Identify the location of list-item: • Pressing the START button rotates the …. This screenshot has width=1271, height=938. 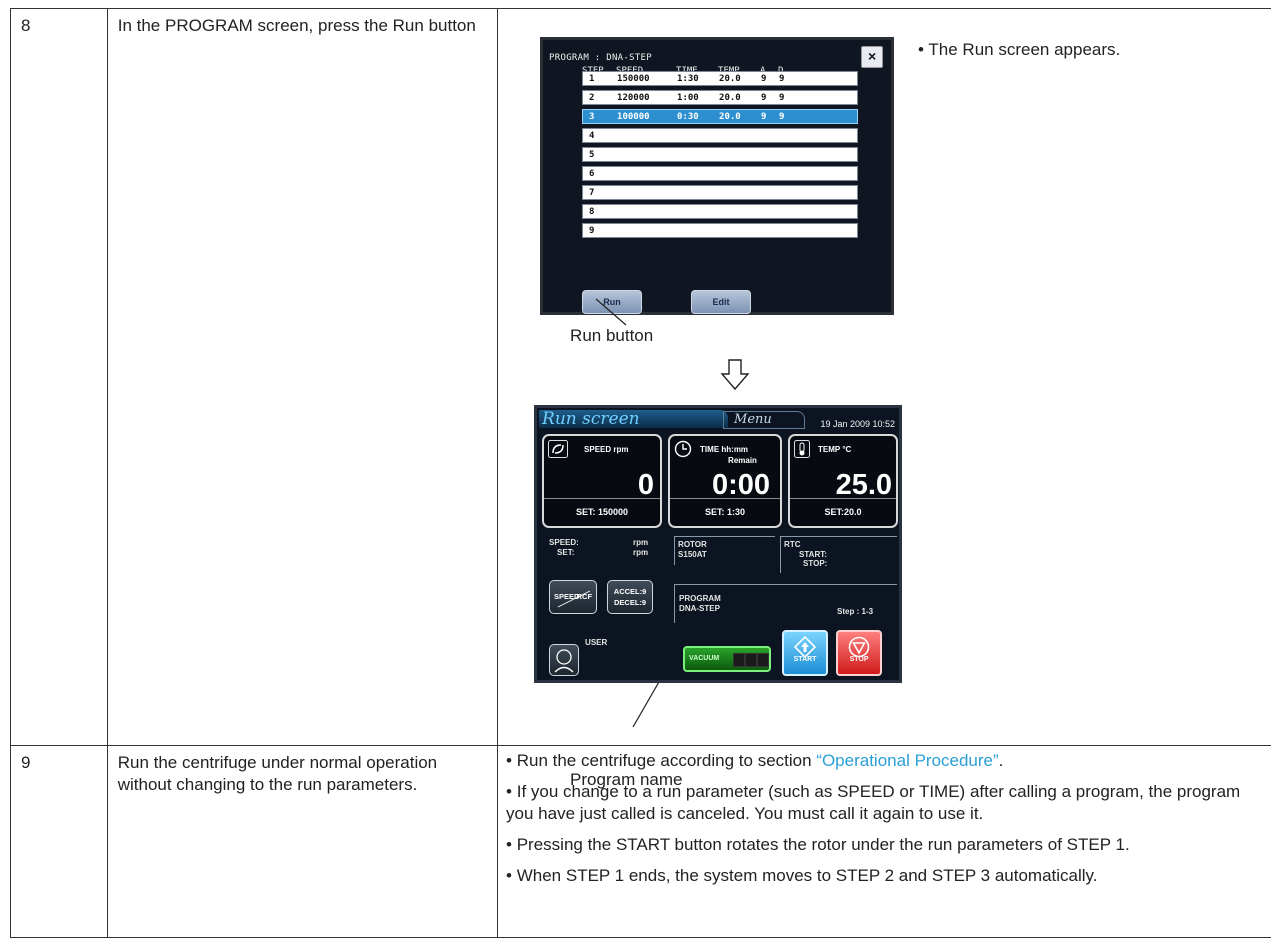
(887, 845).